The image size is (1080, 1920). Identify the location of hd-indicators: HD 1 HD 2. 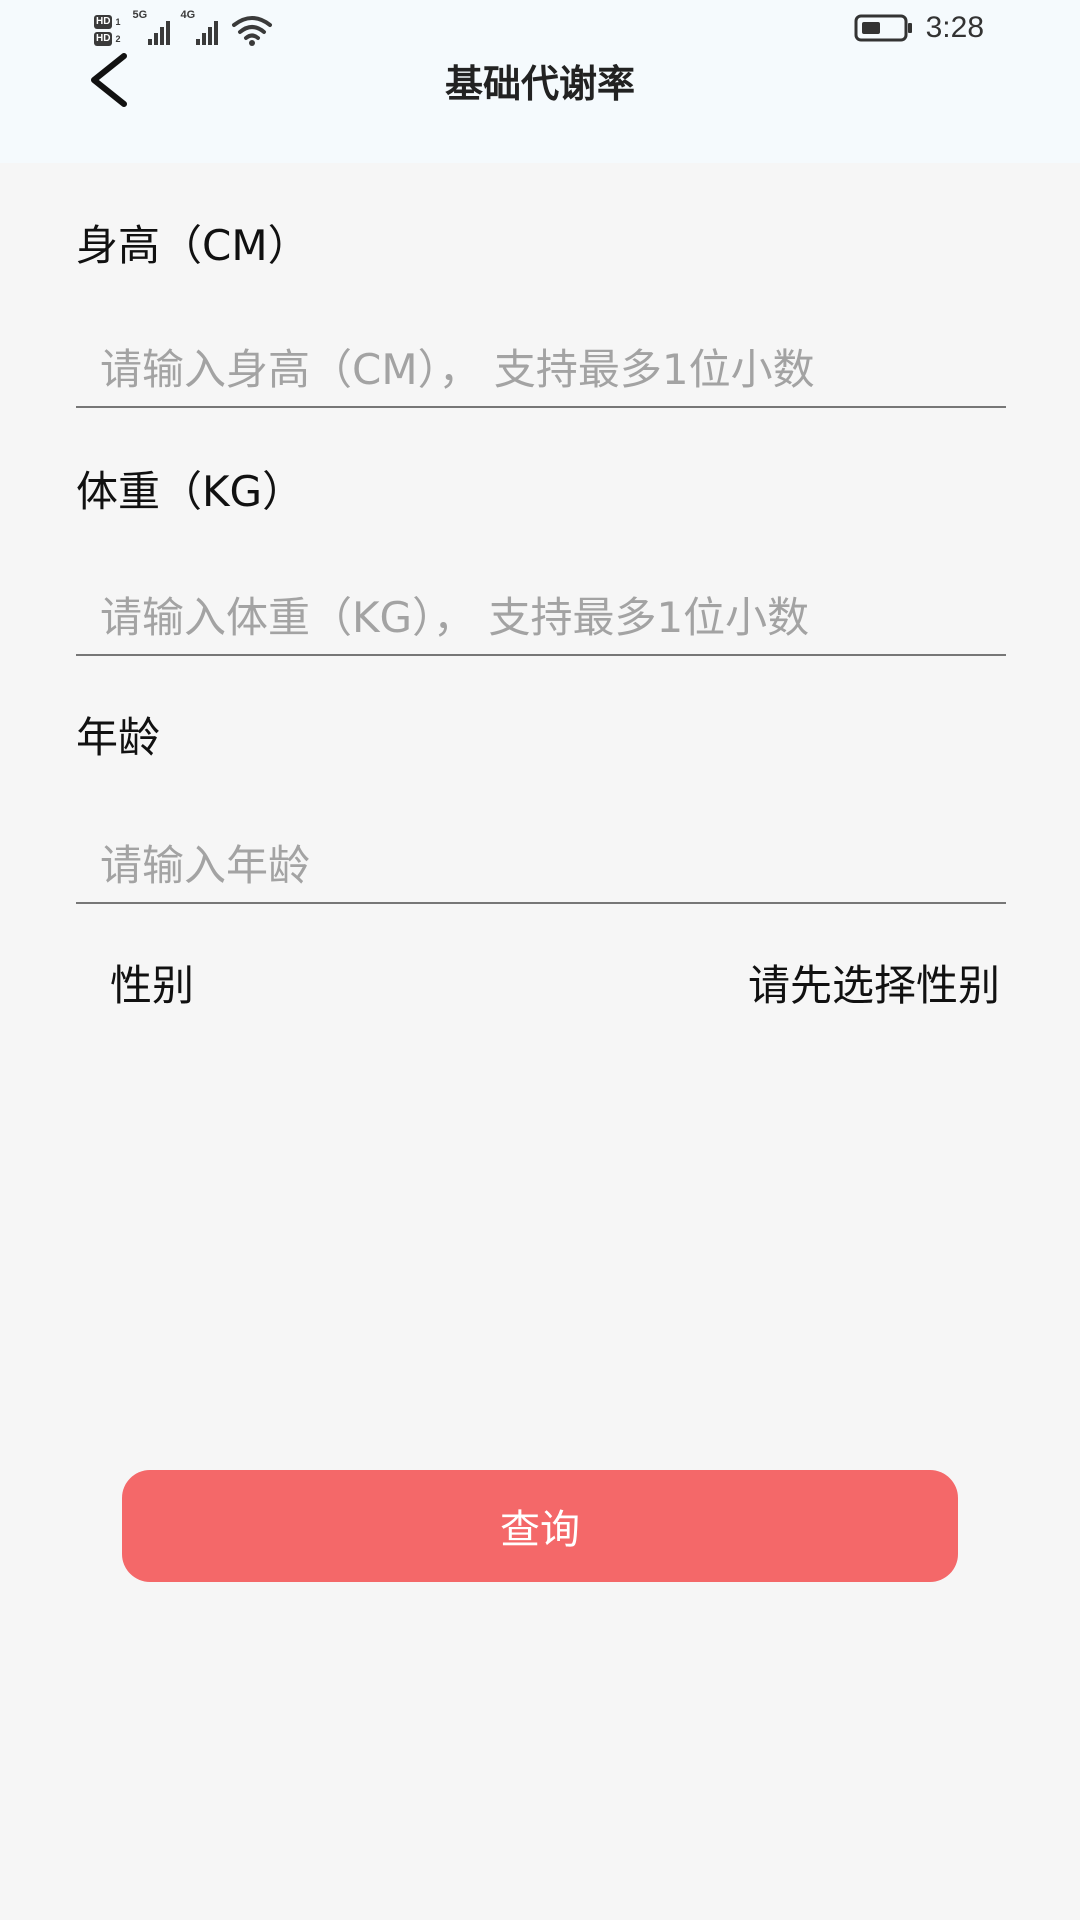
(107, 30).